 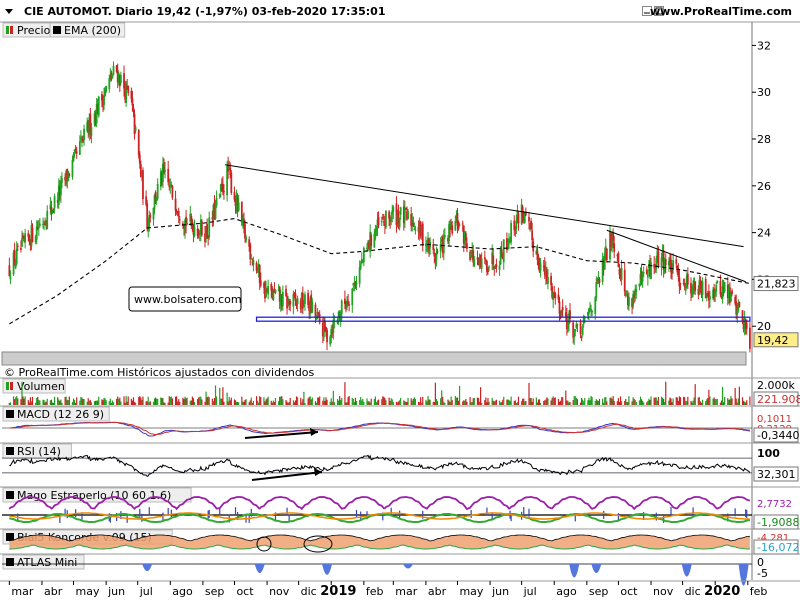 What do you see at coordinates (778, 547) in the screenshot?
I see `koncorde-value-tag: -16,072` at bounding box center [778, 547].